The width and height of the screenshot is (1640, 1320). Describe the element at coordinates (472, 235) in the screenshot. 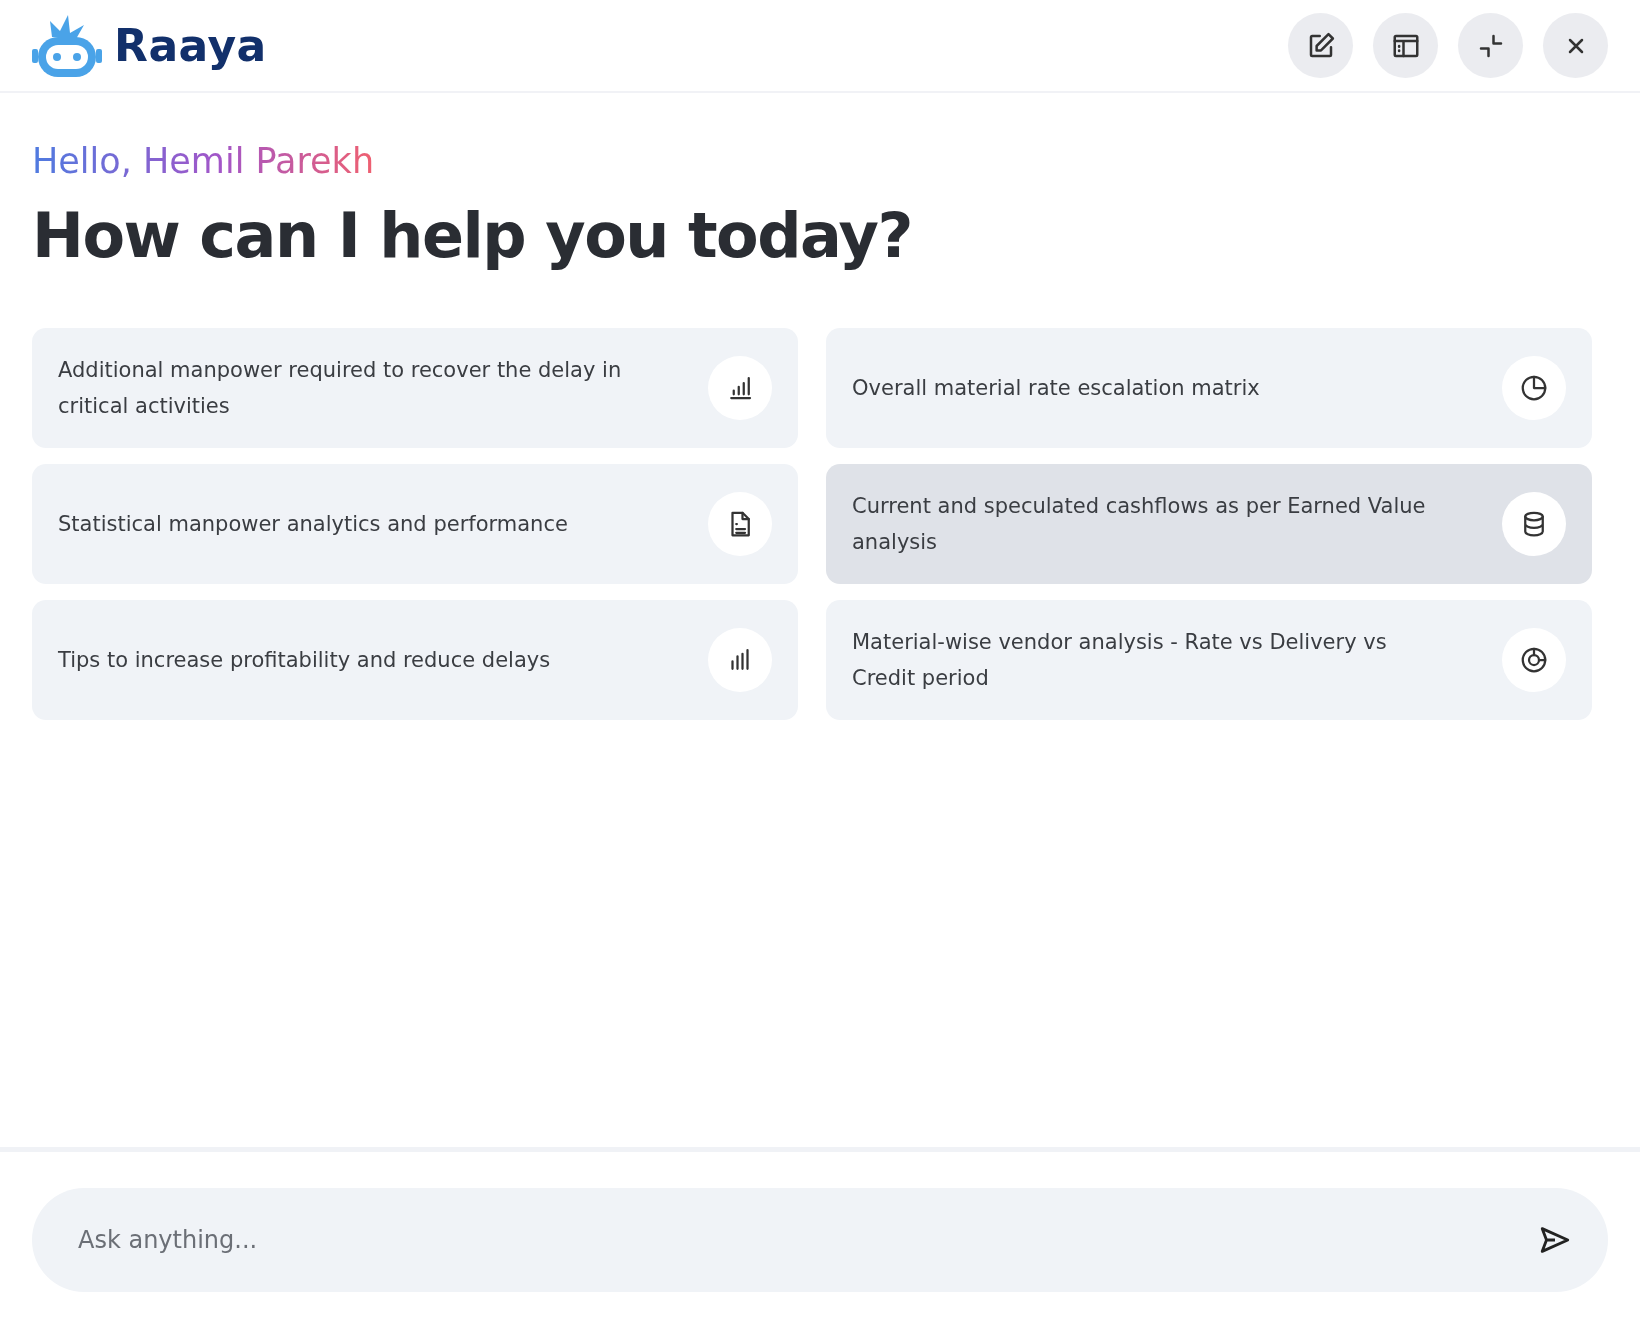

I see `page-heading: How can I help you today?` at that location.